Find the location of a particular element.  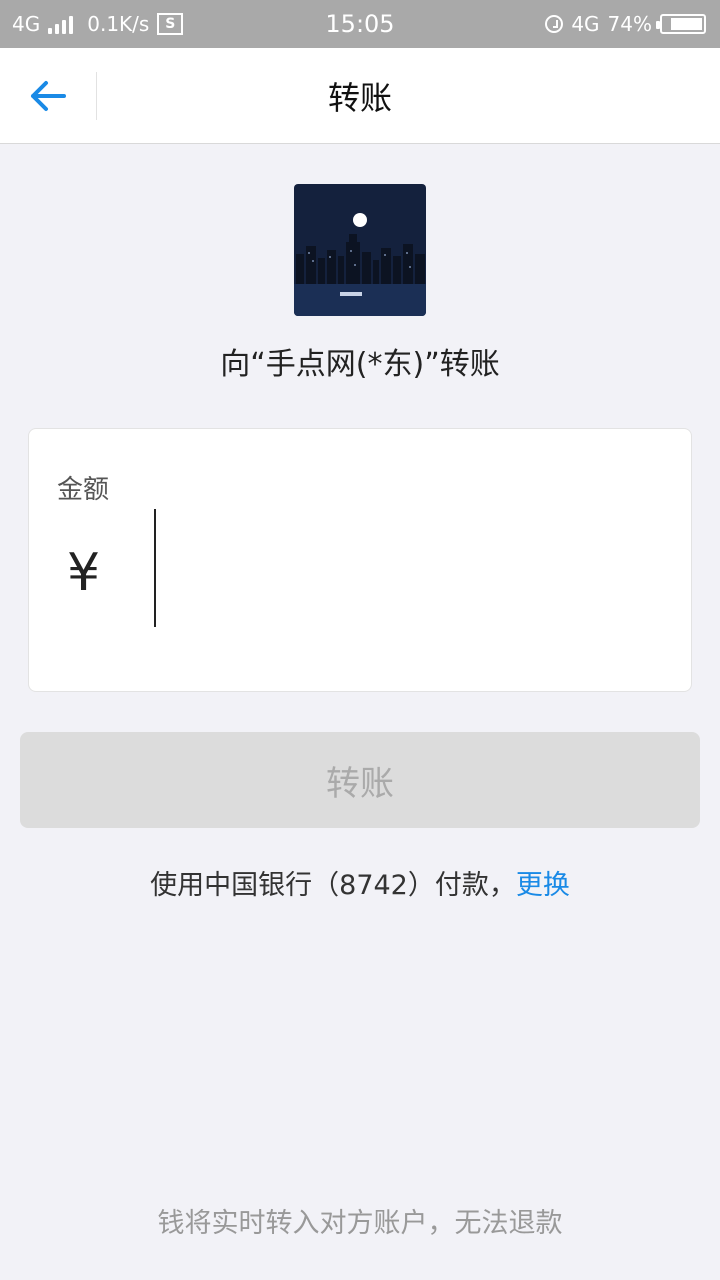

network-type-right: 4G is located at coordinates (585, 24).